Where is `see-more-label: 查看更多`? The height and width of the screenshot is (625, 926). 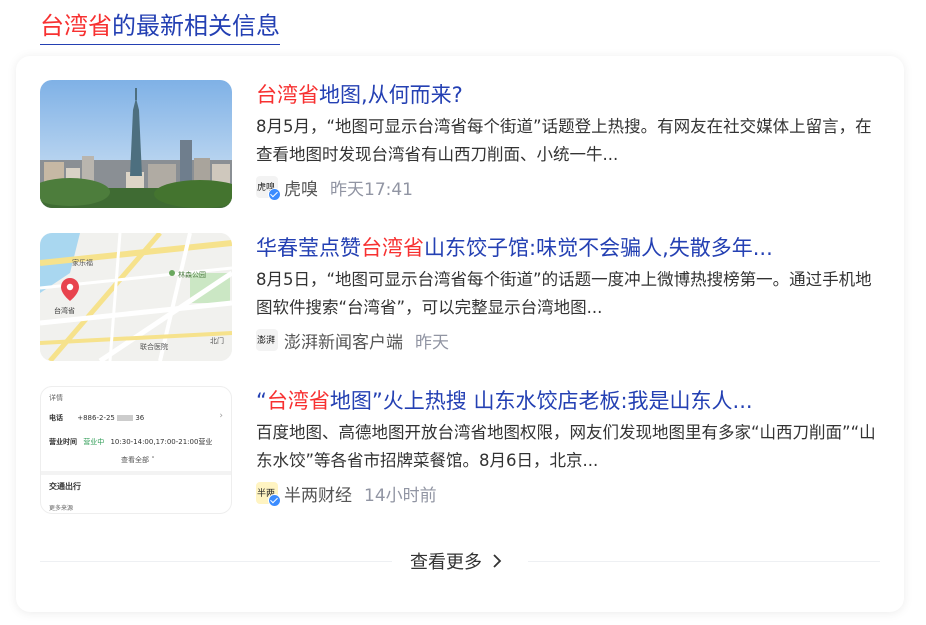
see-more-label: 查看更多 is located at coordinates (446, 562).